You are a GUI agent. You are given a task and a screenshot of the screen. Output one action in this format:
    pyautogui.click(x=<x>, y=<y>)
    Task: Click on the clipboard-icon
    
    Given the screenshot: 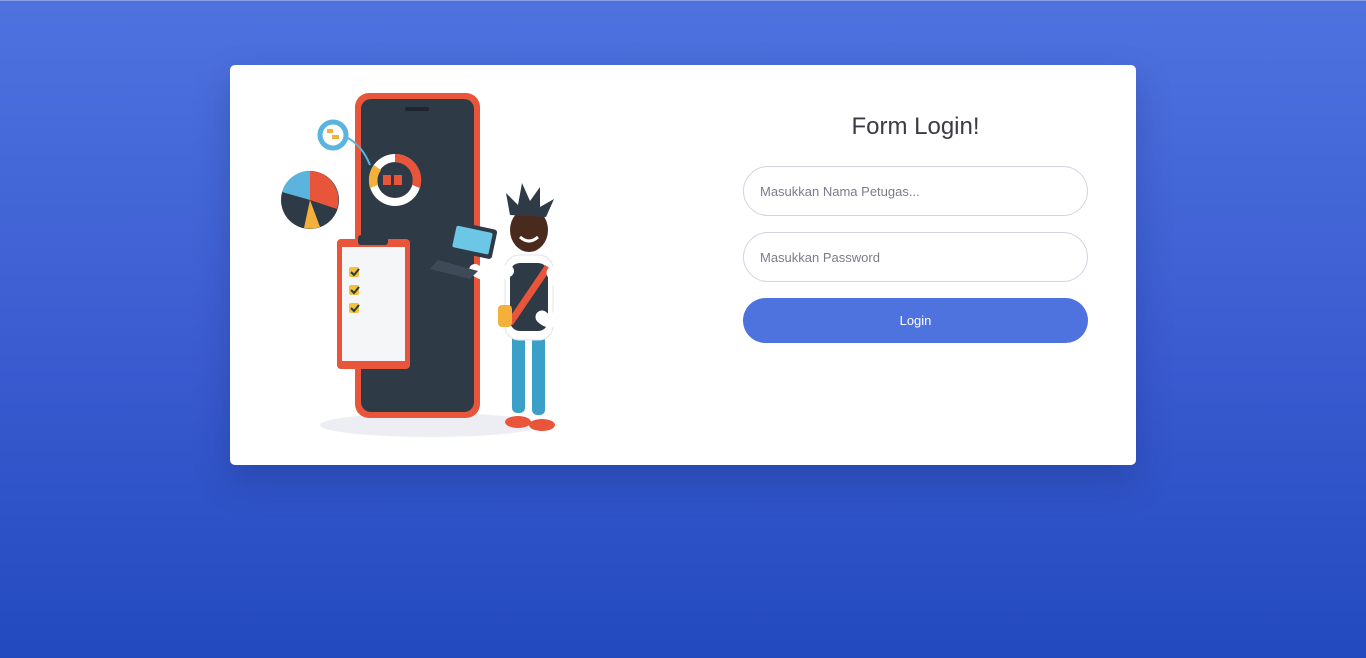 What is the action you would take?
    pyautogui.click(x=373, y=302)
    